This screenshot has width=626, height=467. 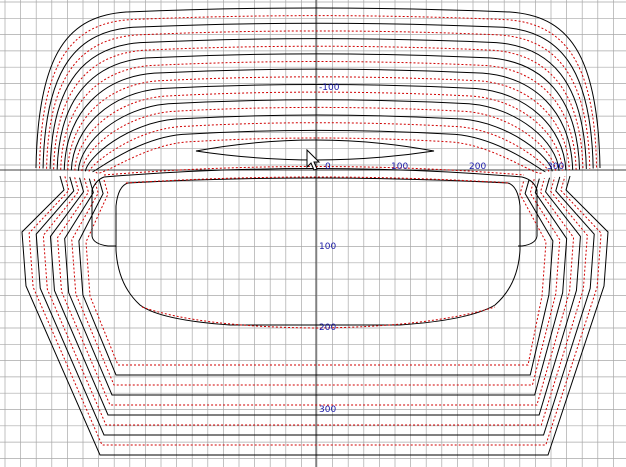 I want to click on label-x-100: 100, so click(x=399, y=167).